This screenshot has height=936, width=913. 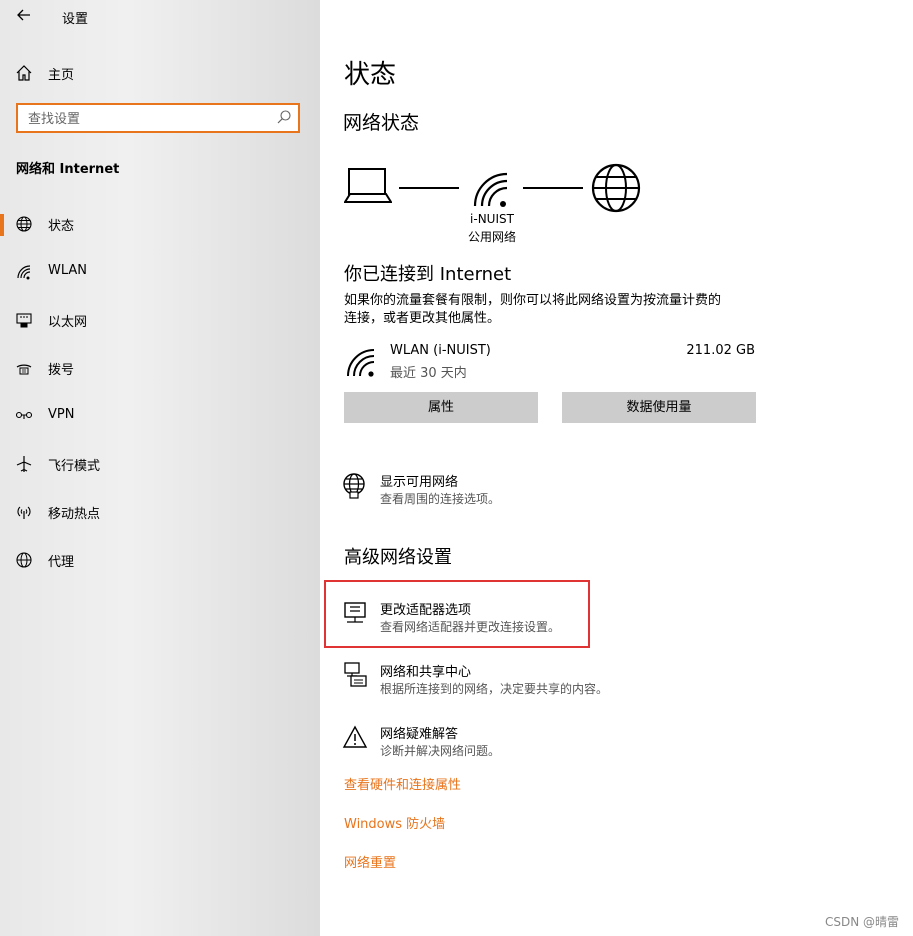 What do you see at coordinates (160, 368) in the screenshot?
I see `sidebar-item-dialup: 拨号` at bounding box center [160, 368].